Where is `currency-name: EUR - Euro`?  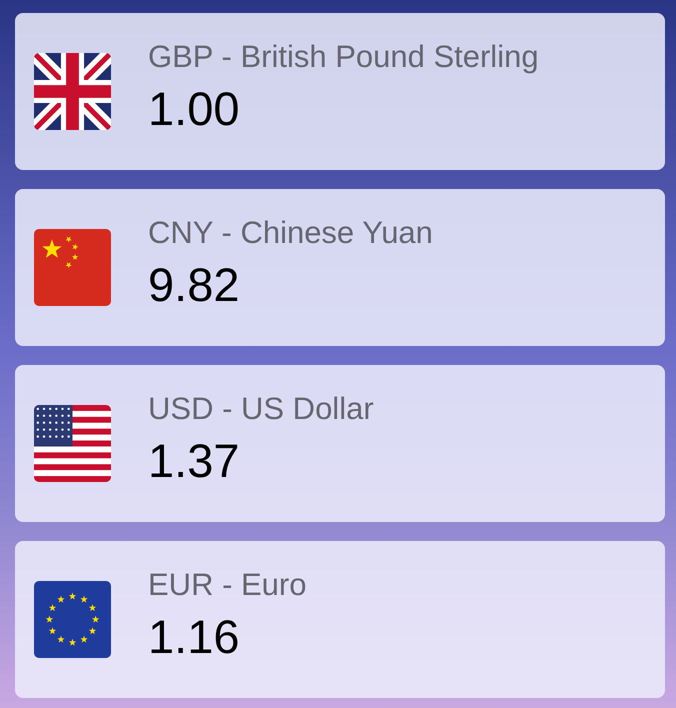
currency-name: EUR - Euro is located at coordinates (227, 585).